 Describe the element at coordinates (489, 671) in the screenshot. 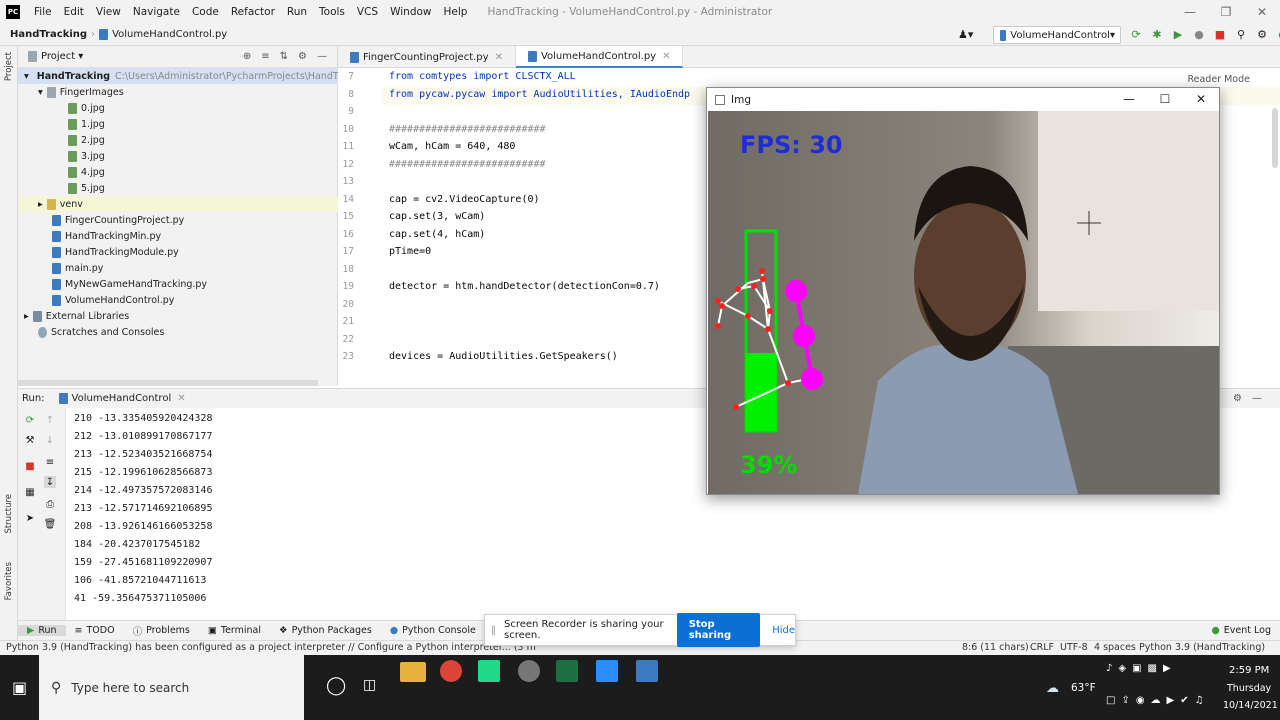

I see `pycharm-taskbar-icon` at that location.